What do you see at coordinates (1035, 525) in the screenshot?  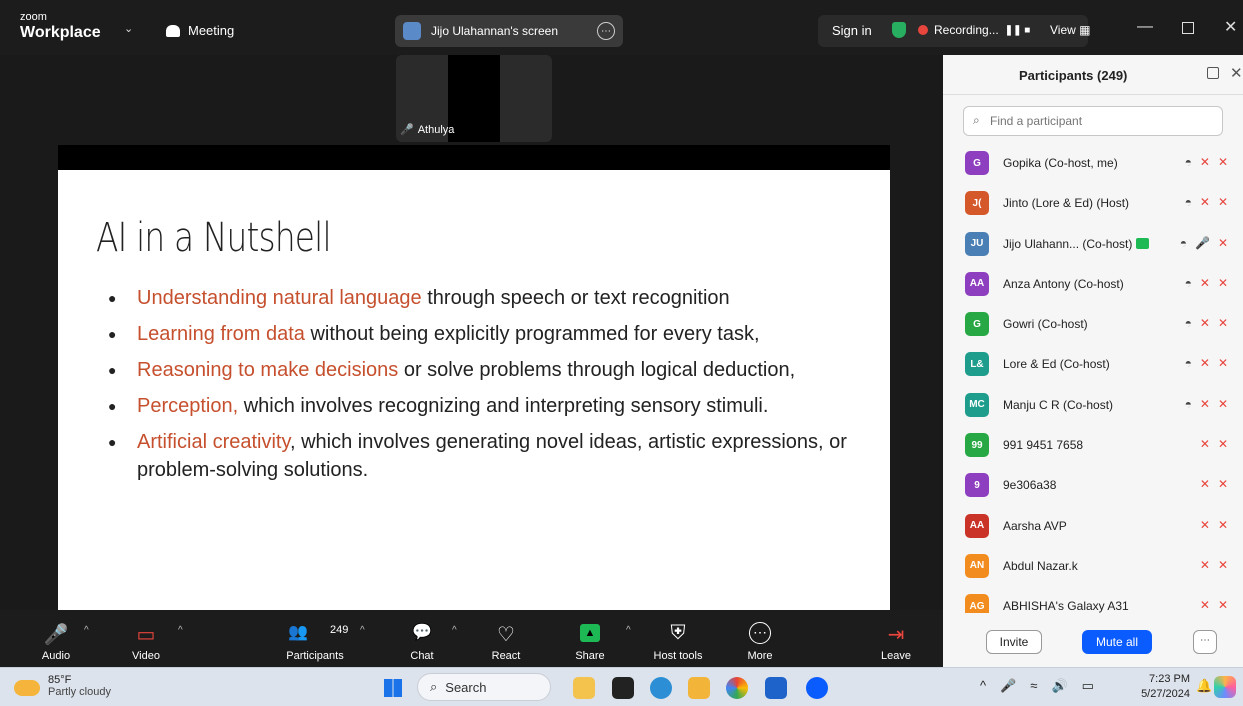 I see `participant-name-text: Aarsha AVP` at bounding box center [1035, 525].